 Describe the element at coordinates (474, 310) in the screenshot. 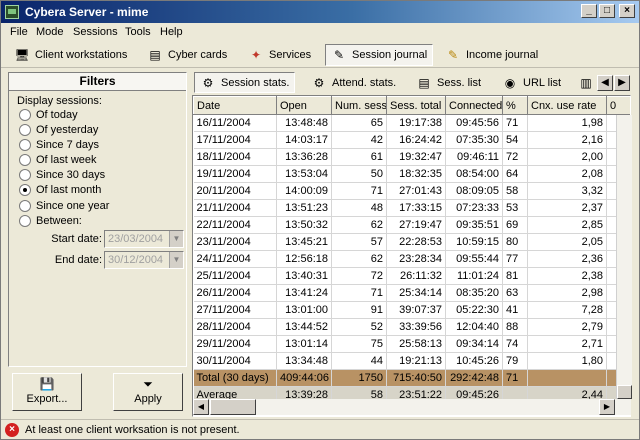

I see `table-cell: 05:22:30` at that location.